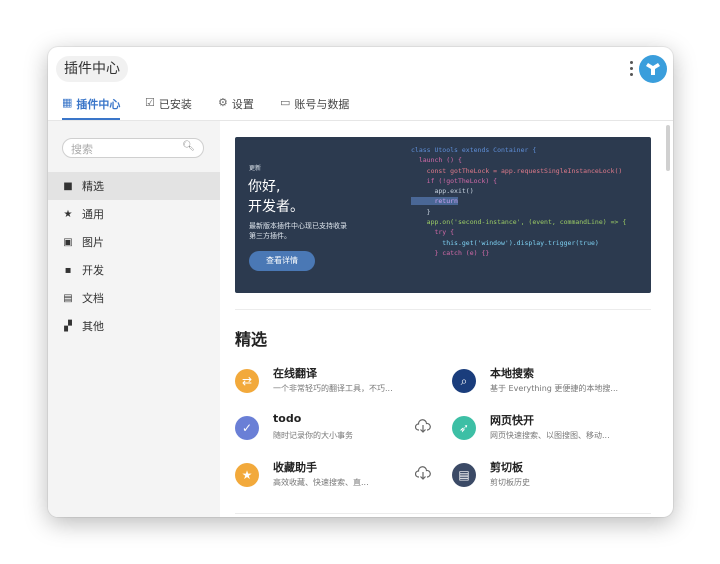 This screenshot has width=720, height=564. I want to click on app-logo, so click(653, 69).